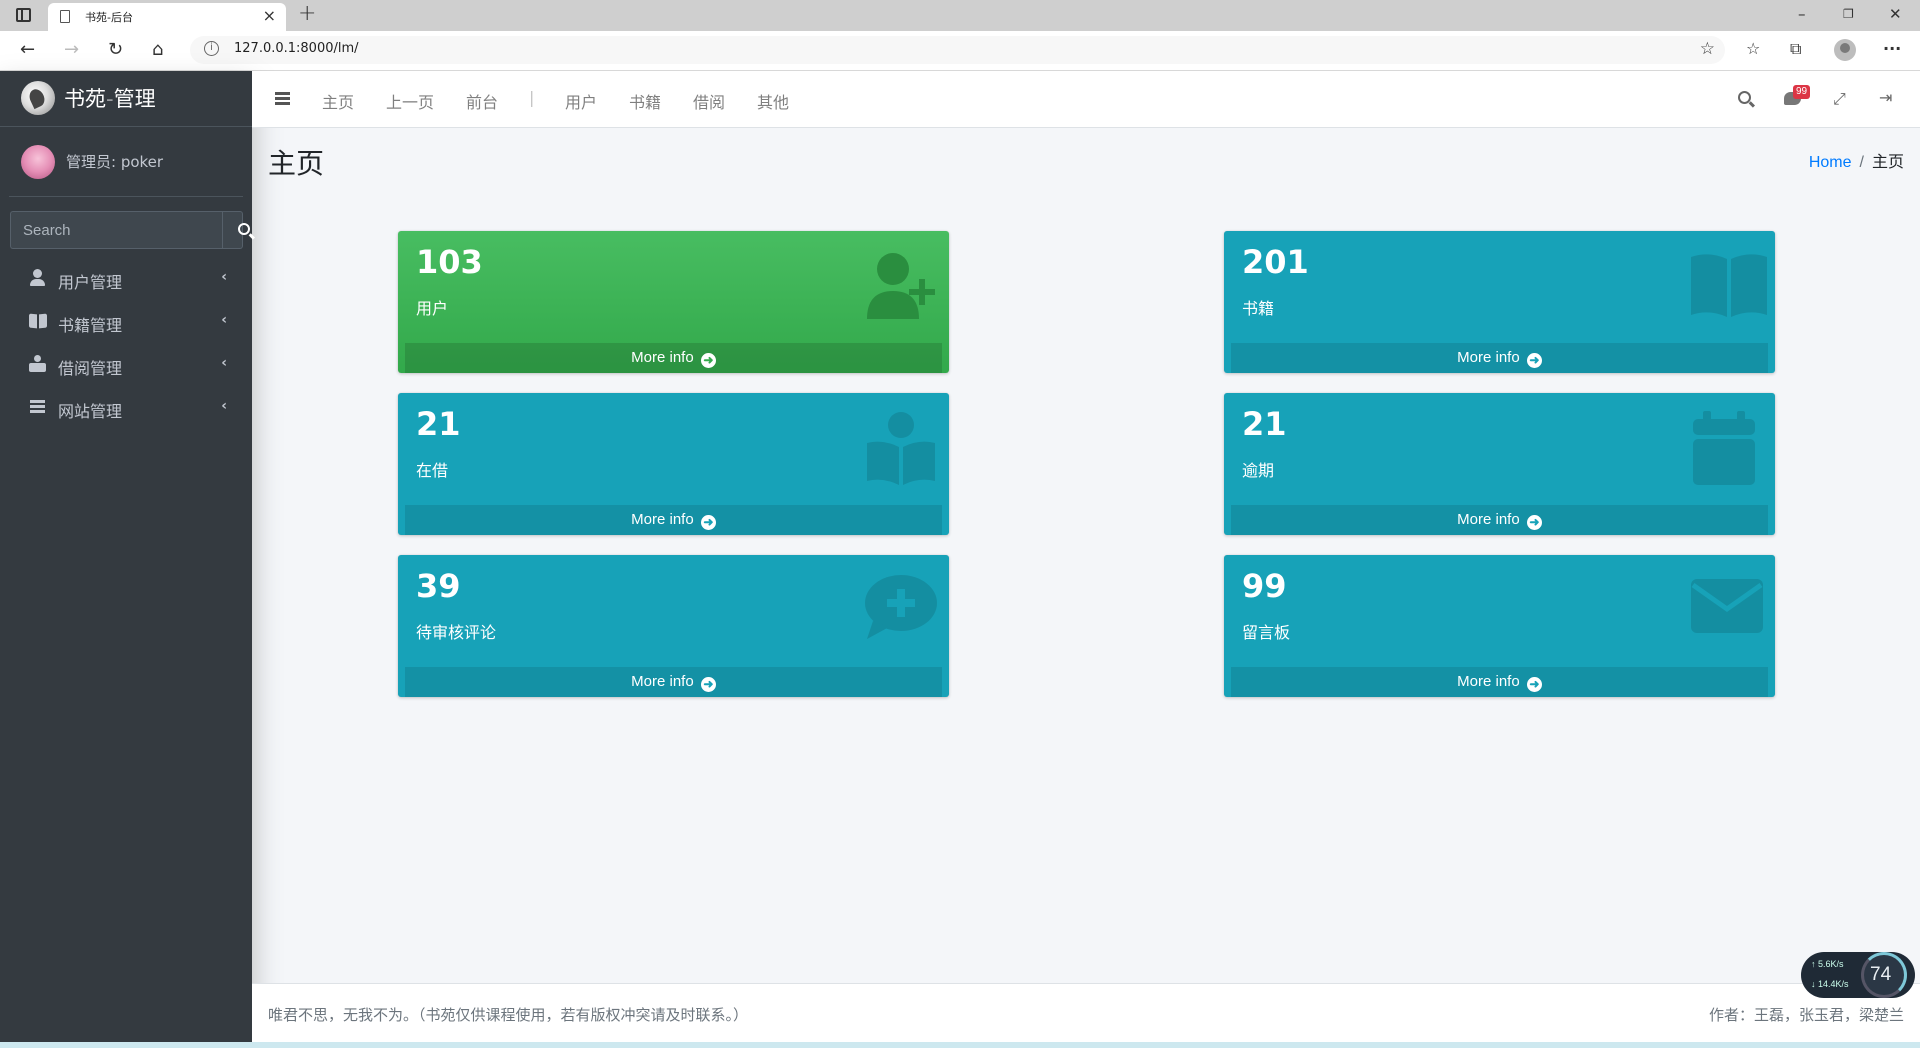  Describe the element at coordinates (38, 407) in the screenshot. I see `bars-icon` at that location.